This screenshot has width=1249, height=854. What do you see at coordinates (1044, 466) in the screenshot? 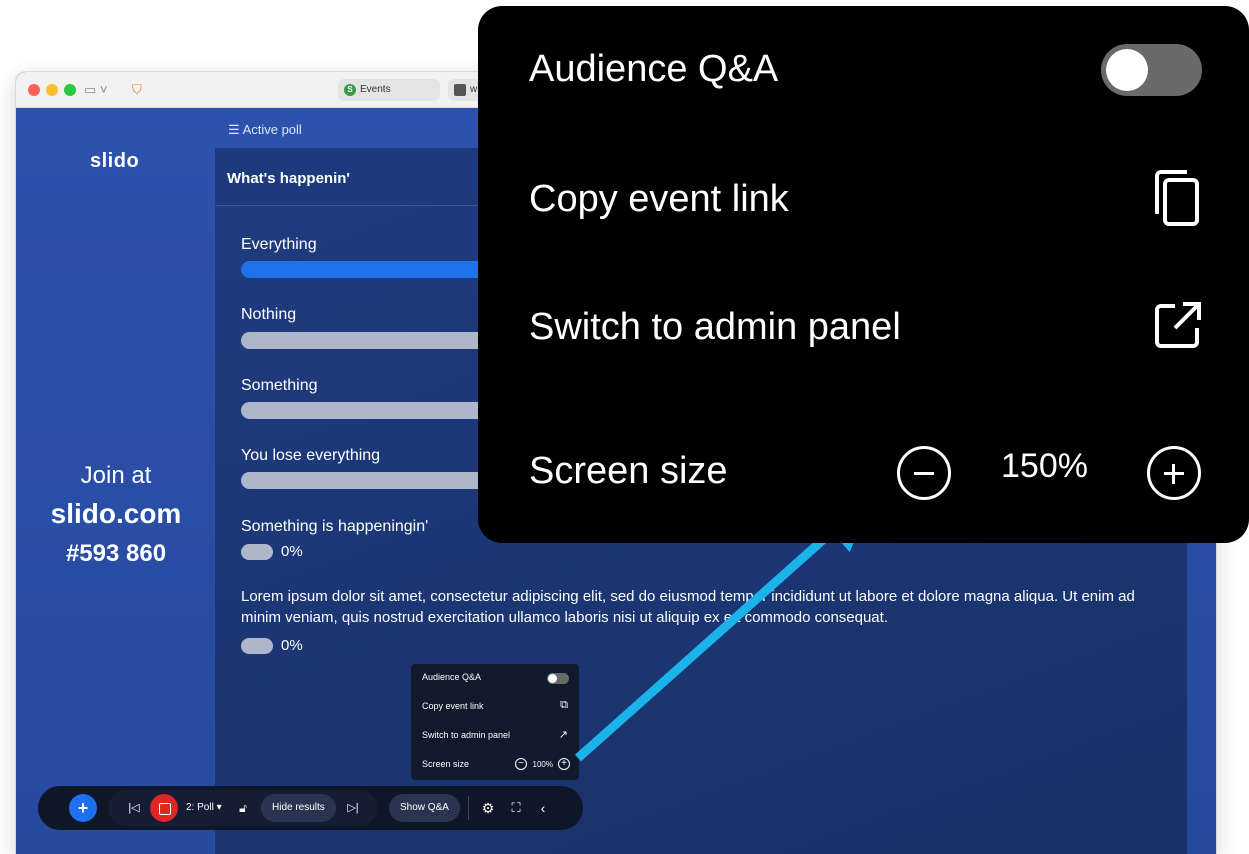
I see `zoom-level: 150%` at bounding box center [1044, 466].